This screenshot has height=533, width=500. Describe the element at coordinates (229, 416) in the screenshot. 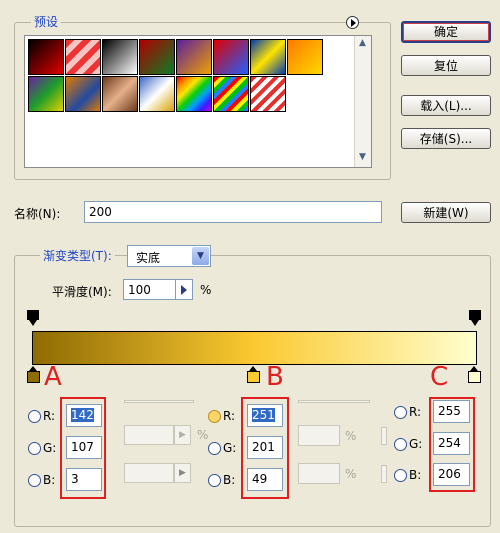

I see `label-b-r: R:` at that location.